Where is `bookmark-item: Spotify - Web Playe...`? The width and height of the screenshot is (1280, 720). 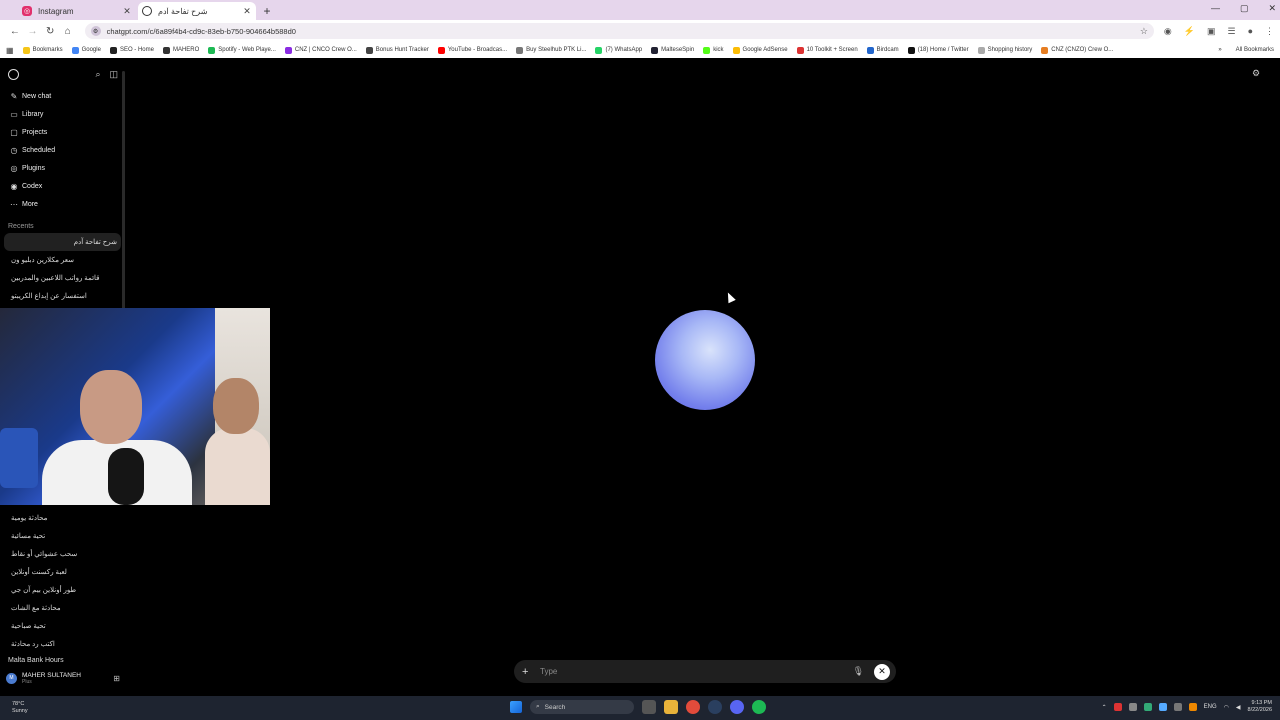
bookmark-item: Spotify - Web Playe... is located at coordinates (242, 50).